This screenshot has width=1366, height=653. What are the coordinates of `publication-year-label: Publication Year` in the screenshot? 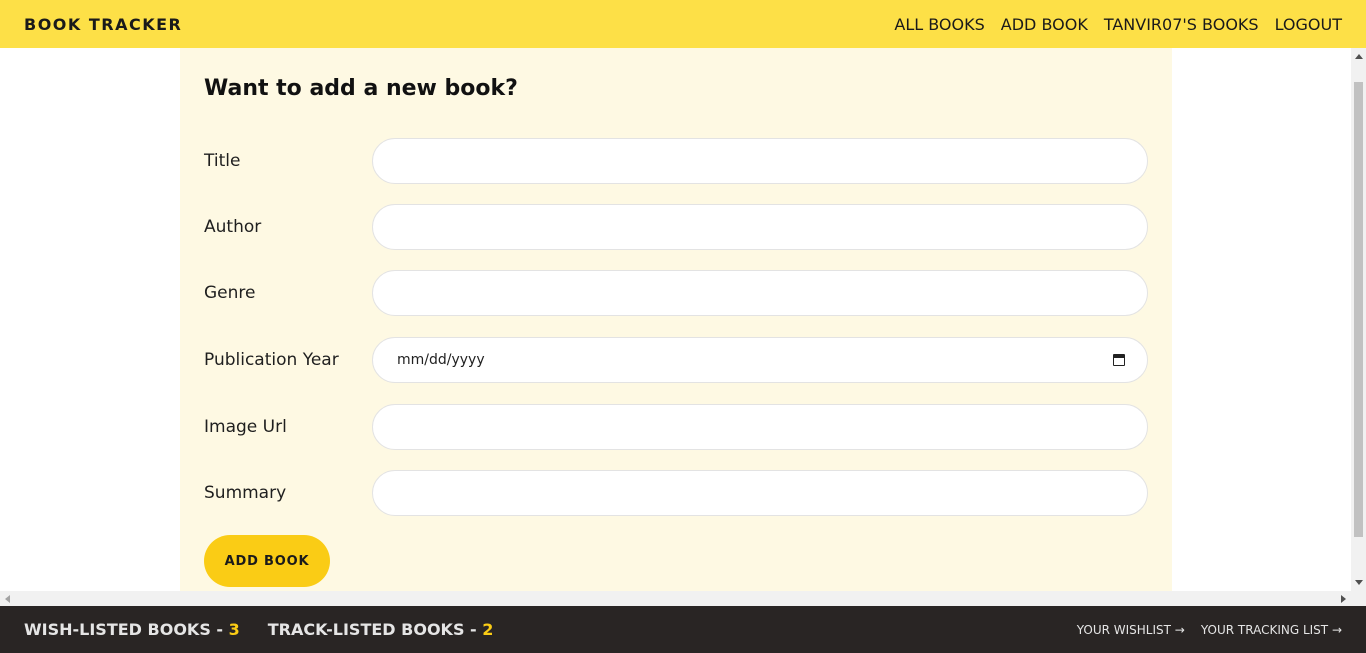 It's located at (271, 360).